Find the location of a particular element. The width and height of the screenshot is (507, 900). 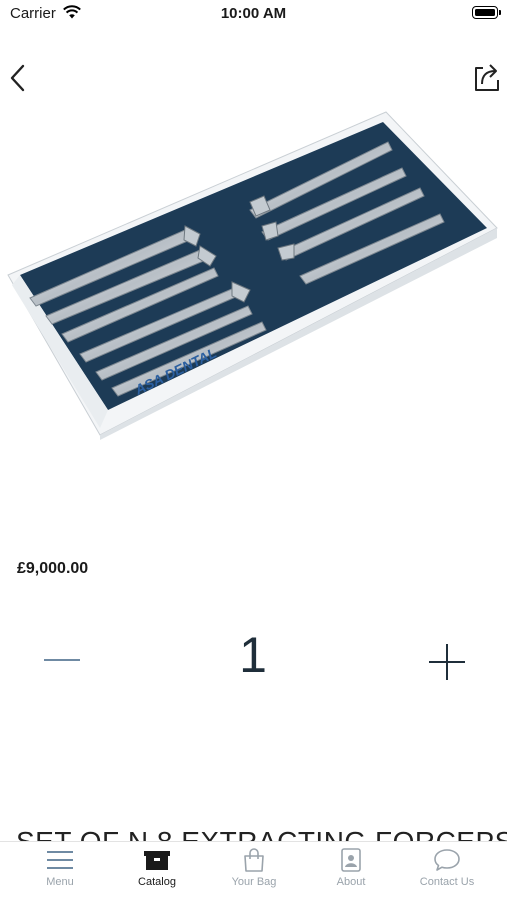

nav-bar is located at coordinates (253, 78).